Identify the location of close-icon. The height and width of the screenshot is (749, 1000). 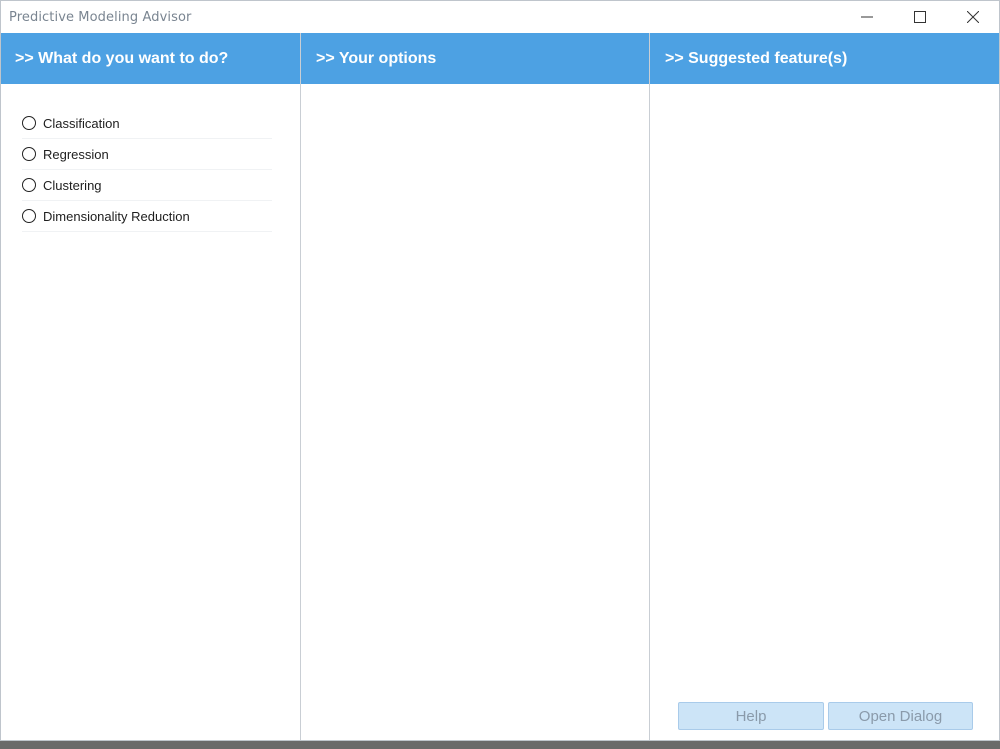
(973, 17).